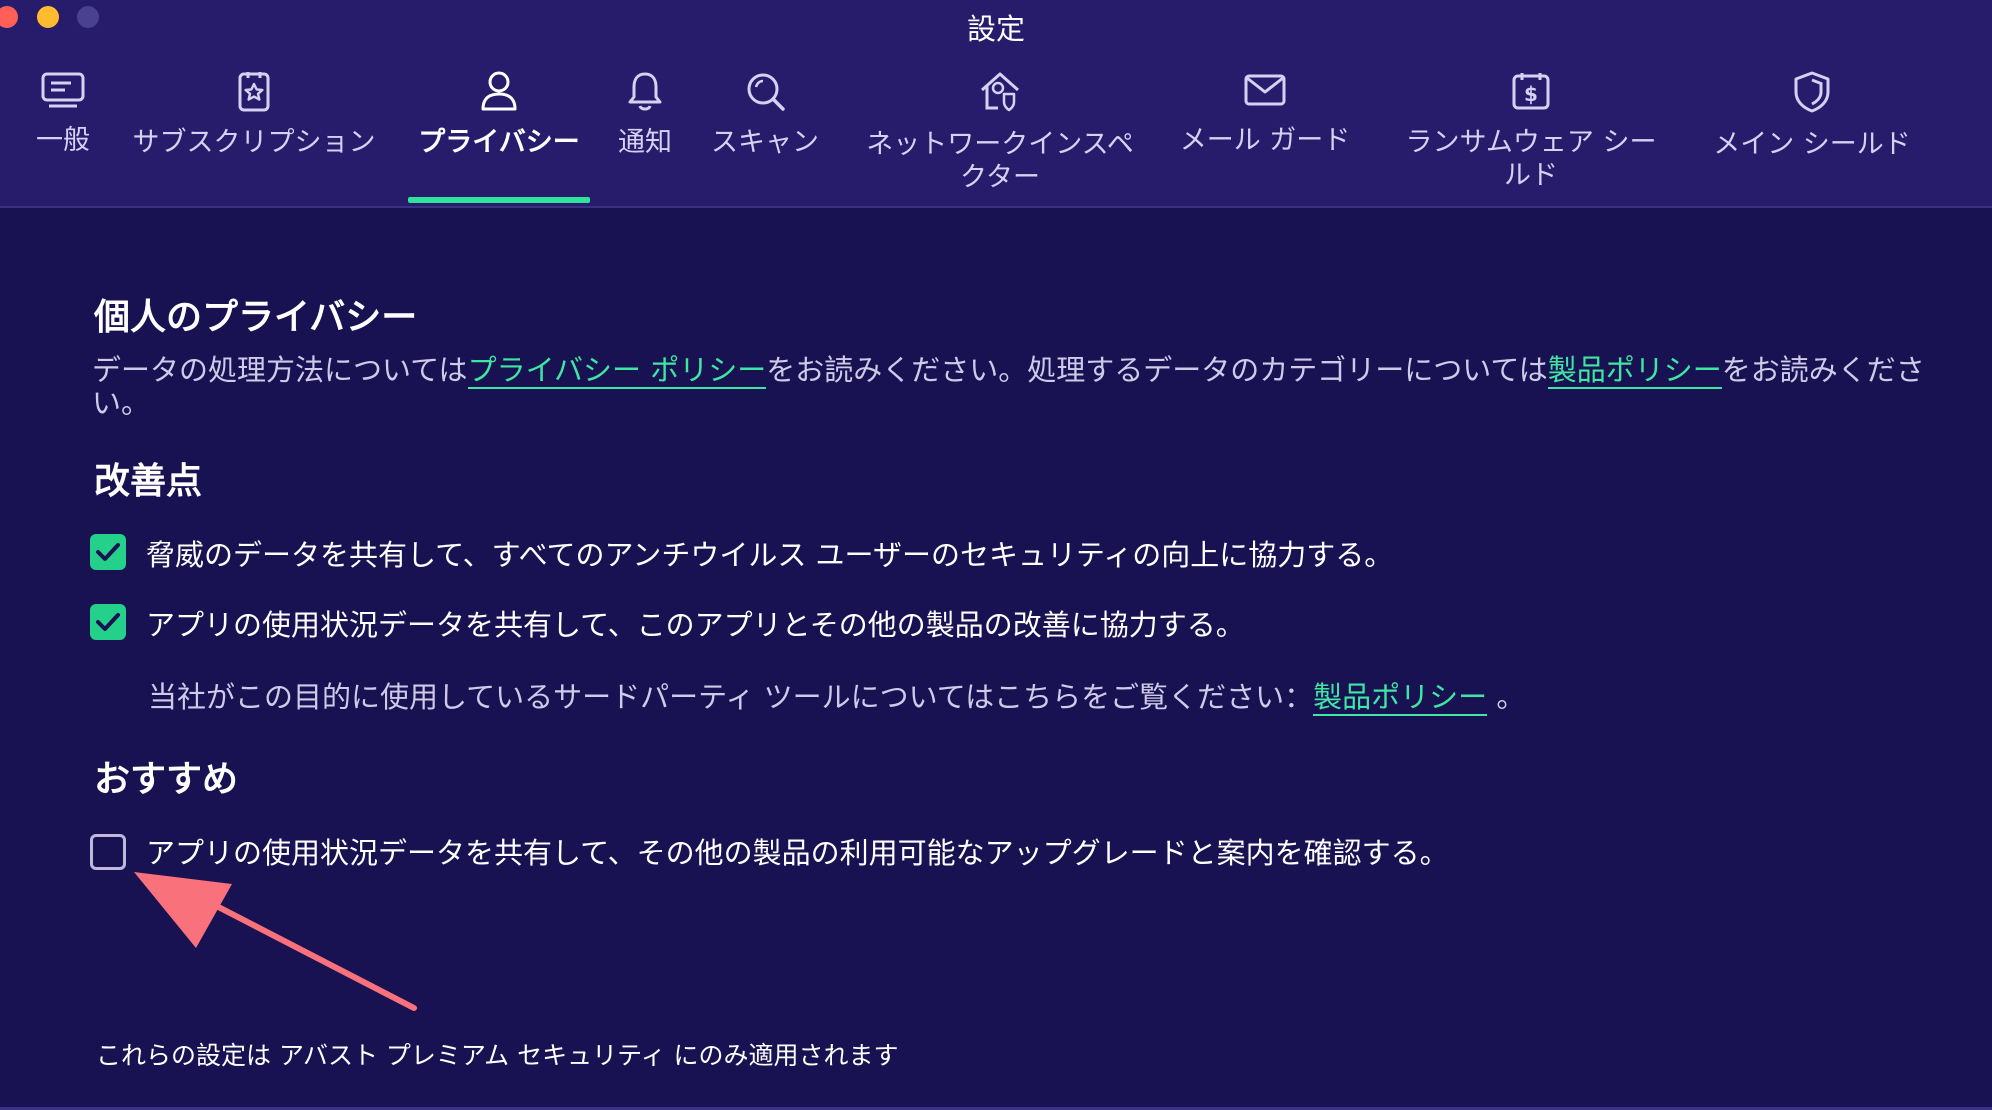 The image size is (1992, 1110). Describe the element at coordinates (254, 142) in the screenshot. I see `tab-label: サブスクリプション` at that location.